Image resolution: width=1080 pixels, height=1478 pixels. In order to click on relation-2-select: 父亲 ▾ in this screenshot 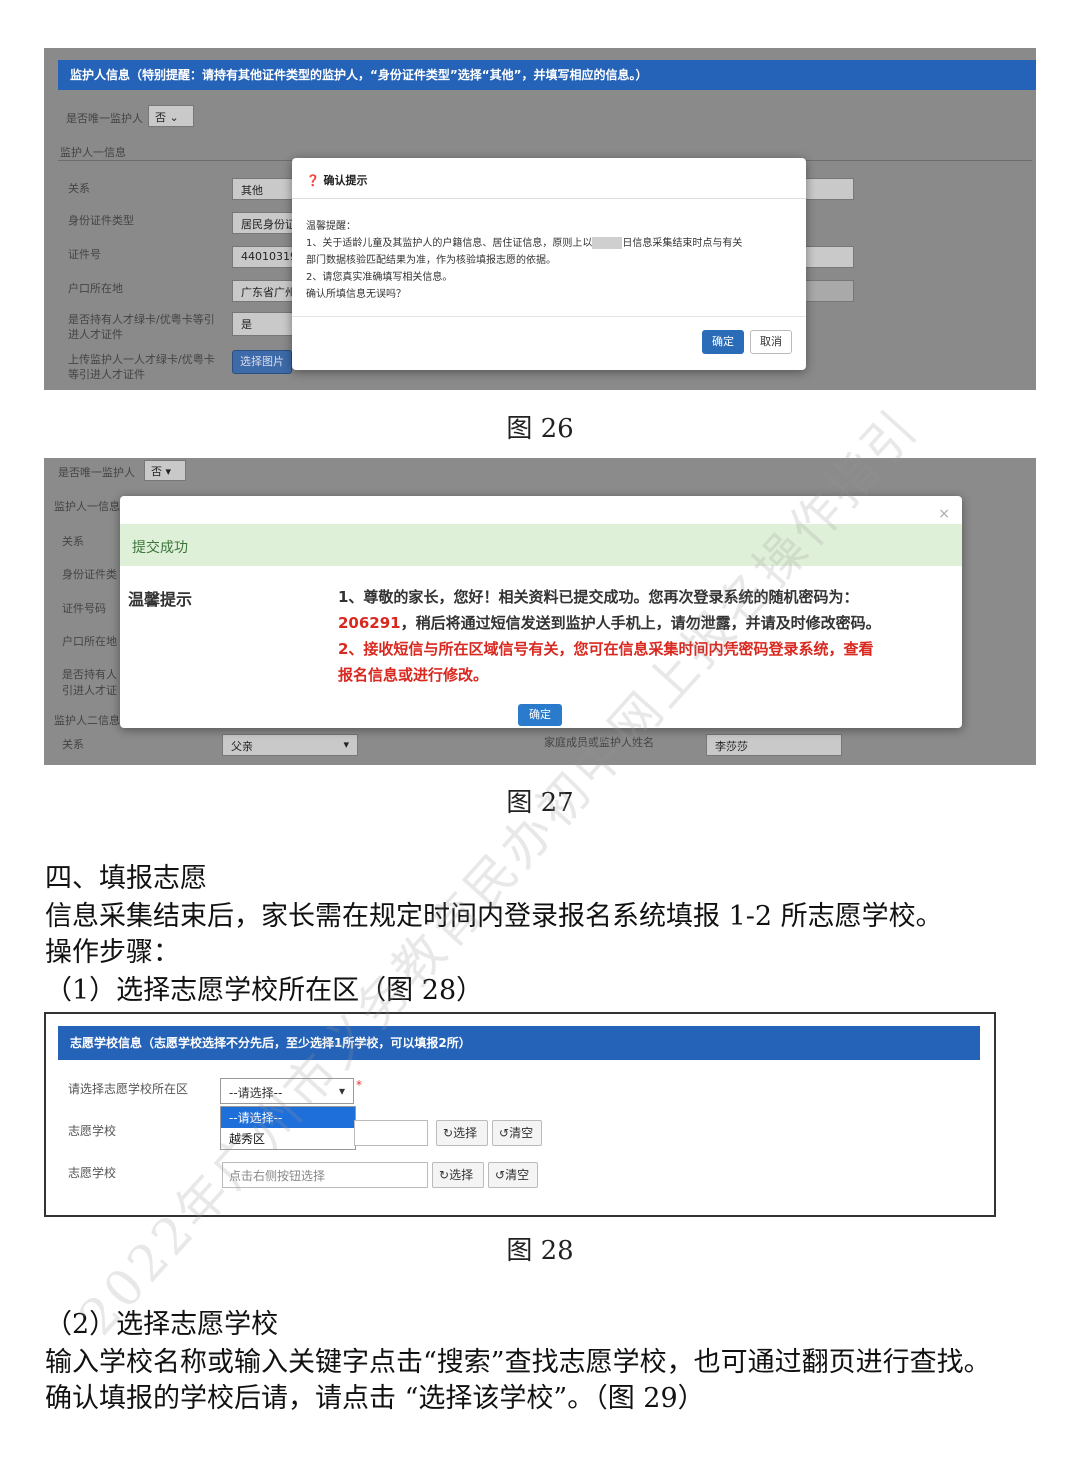, I will do `click(290, 745)`.